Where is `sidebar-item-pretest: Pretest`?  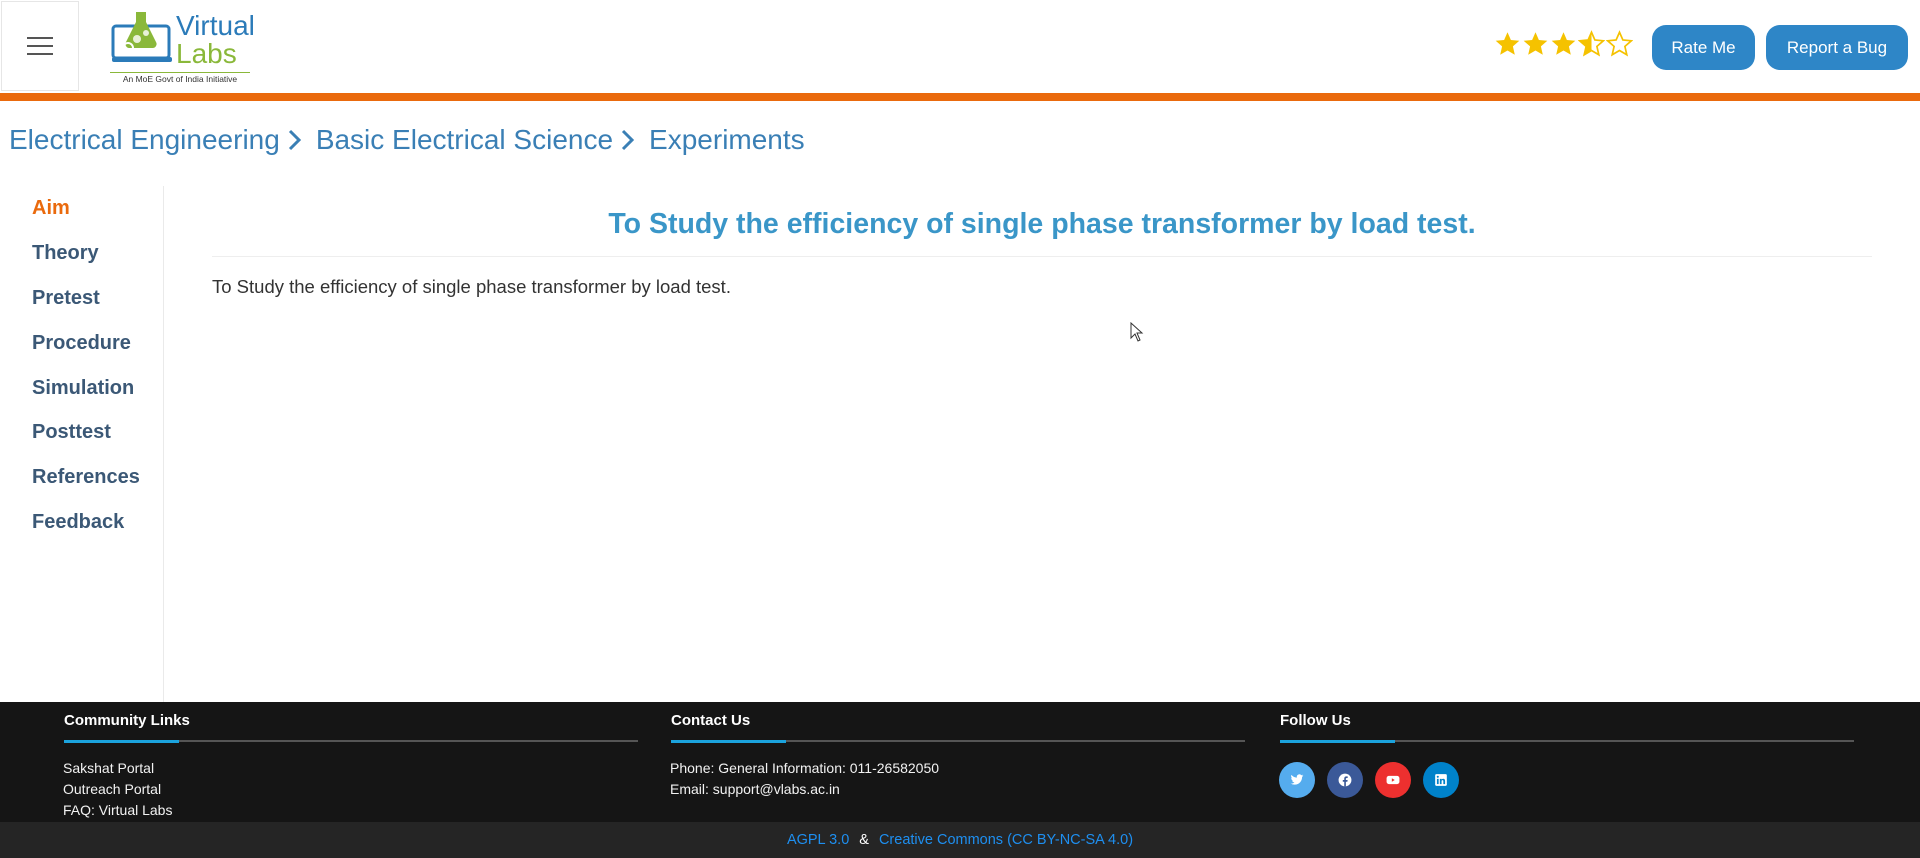 sidebar-item-pretest: Pretest is located at coordinates (66, 298).